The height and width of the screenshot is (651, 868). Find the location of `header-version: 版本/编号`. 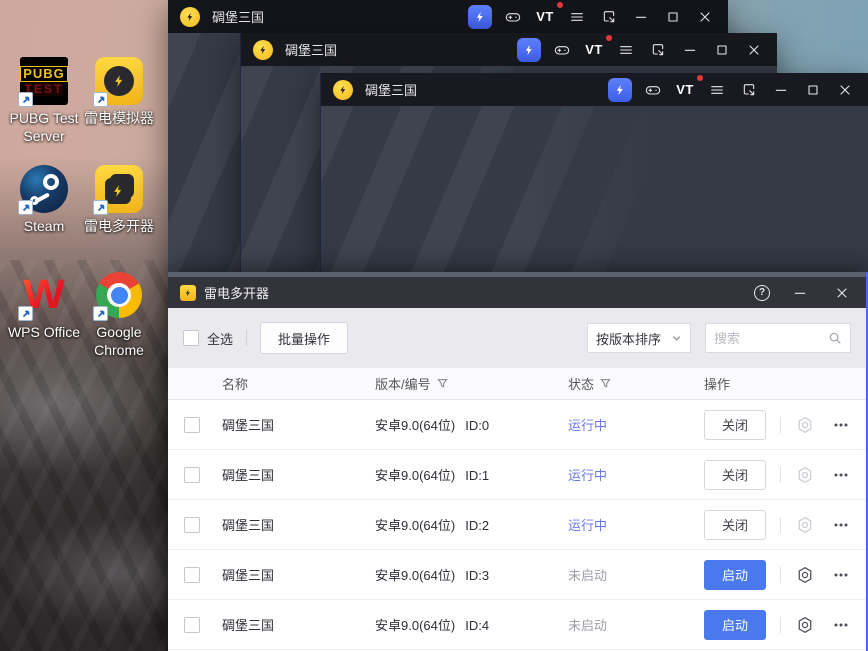

header-version: 版本/编号 is located at coordinates (471, 383).